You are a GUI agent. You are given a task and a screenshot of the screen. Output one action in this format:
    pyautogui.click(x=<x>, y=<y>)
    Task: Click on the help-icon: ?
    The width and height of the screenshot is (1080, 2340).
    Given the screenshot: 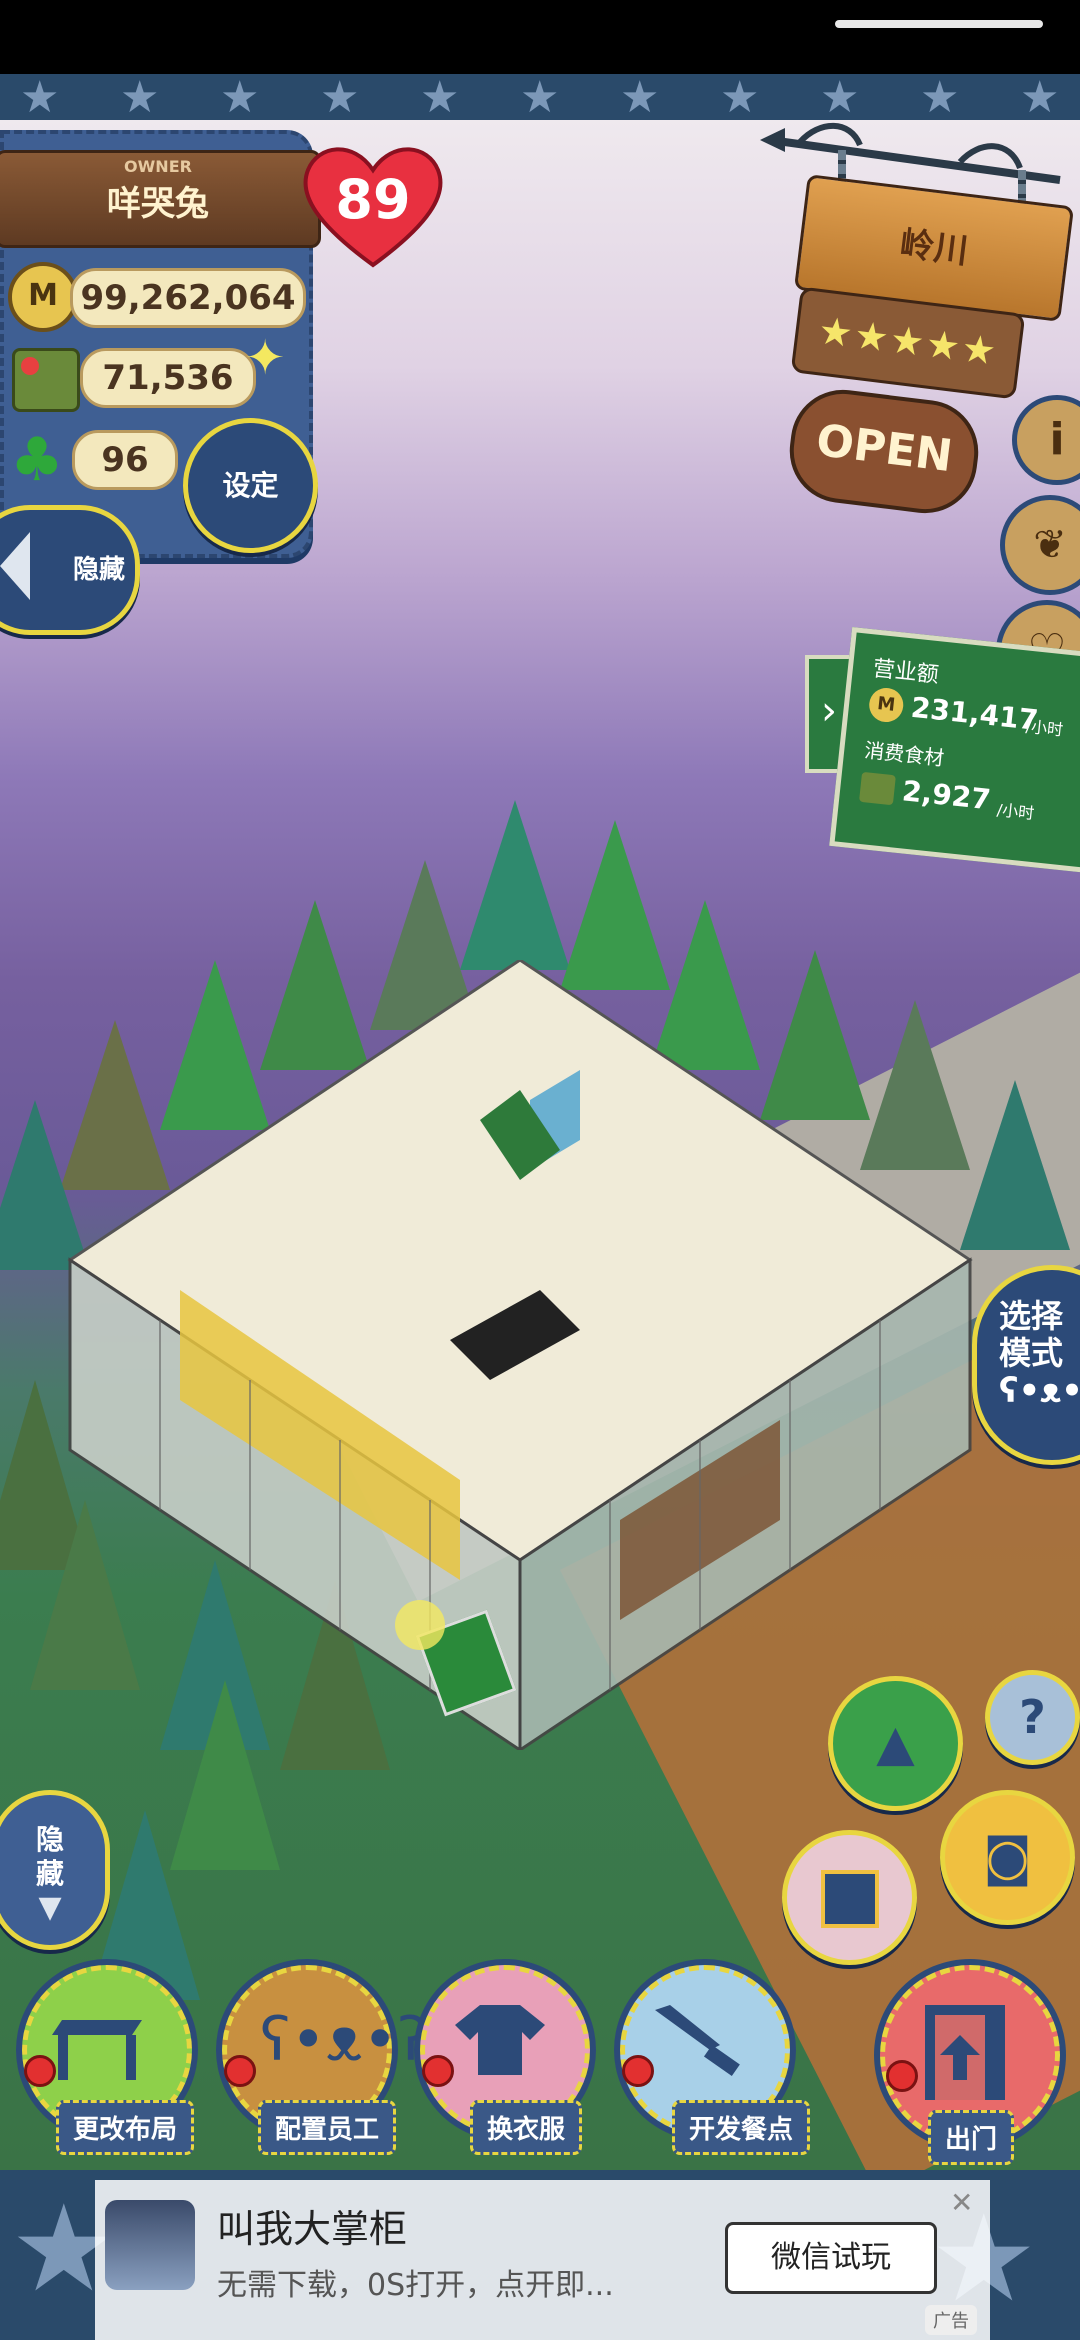 What is the action you would take?
    pyautogui.click(x=1032, y=1717)
    